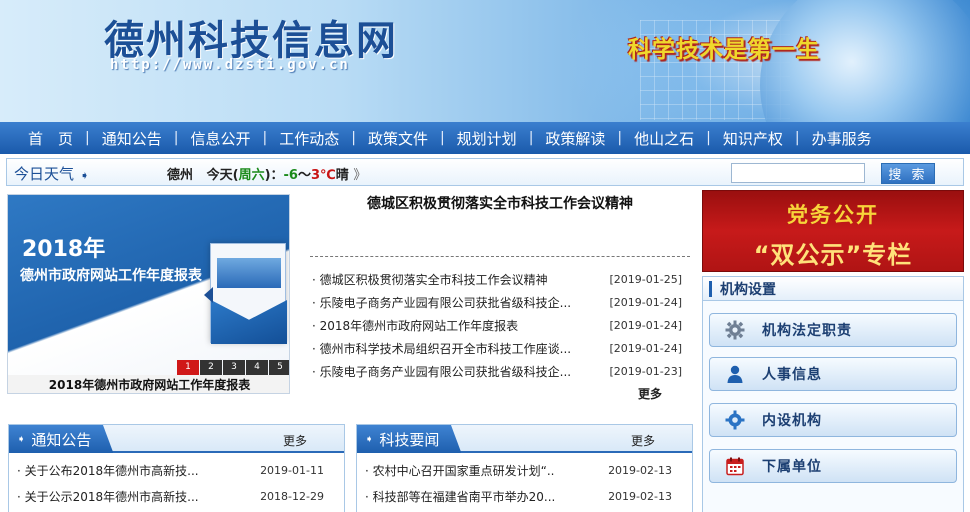 This screenshot has width=970, height=512. I want to click on slide-page-button: 5, so click(279, 367).